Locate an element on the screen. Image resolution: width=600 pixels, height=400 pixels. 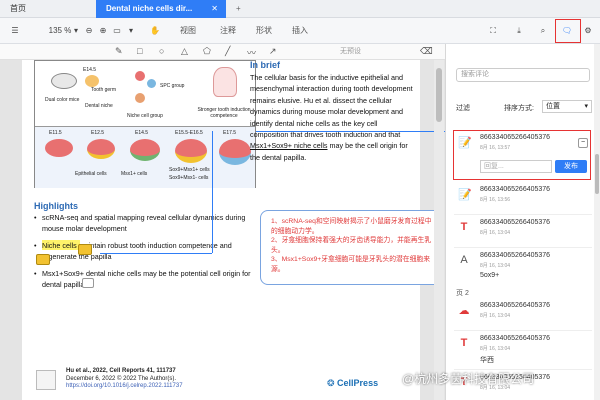
search-icon: ⌕ is located at coordinates (543, 31).